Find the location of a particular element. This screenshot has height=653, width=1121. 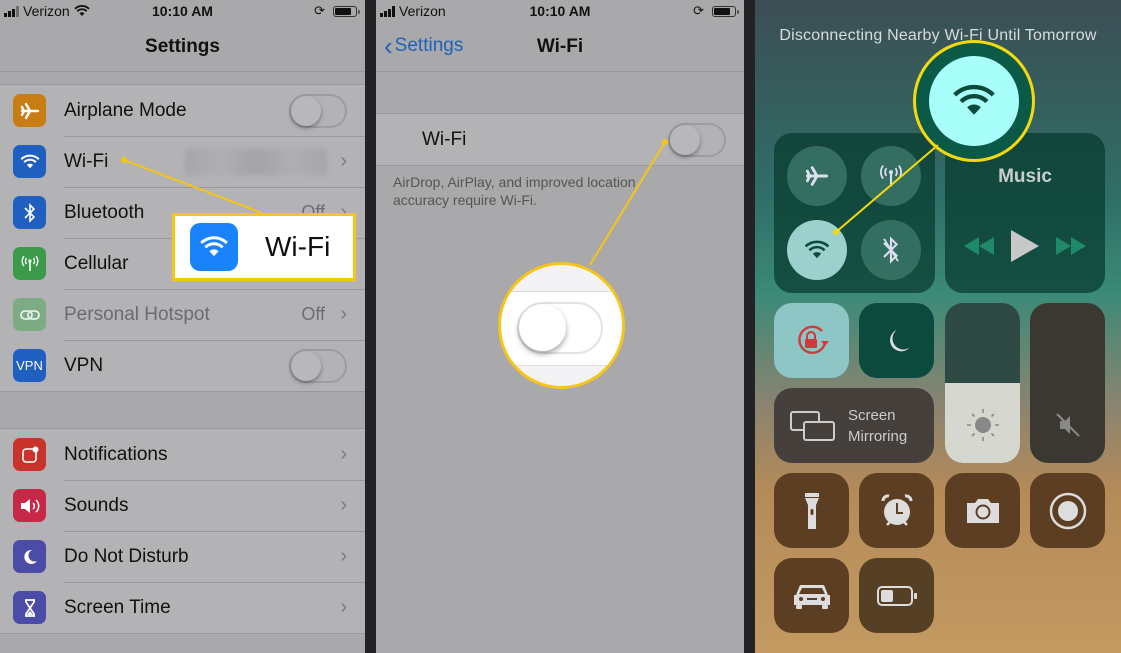

alarm-clock-icon is located at coordinates (896, 509).